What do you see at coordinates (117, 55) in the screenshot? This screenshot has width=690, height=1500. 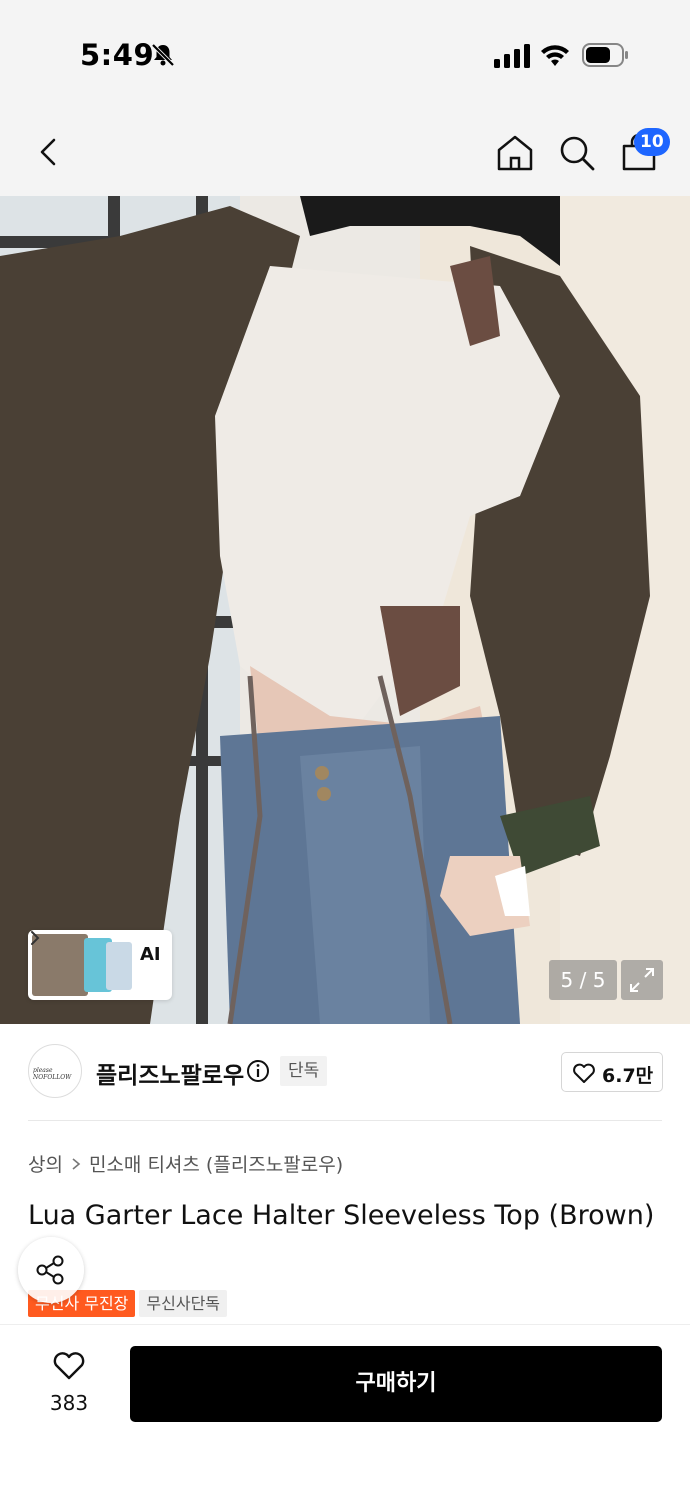 I see `status-time: 5:49` at bounding box center [117, 55].